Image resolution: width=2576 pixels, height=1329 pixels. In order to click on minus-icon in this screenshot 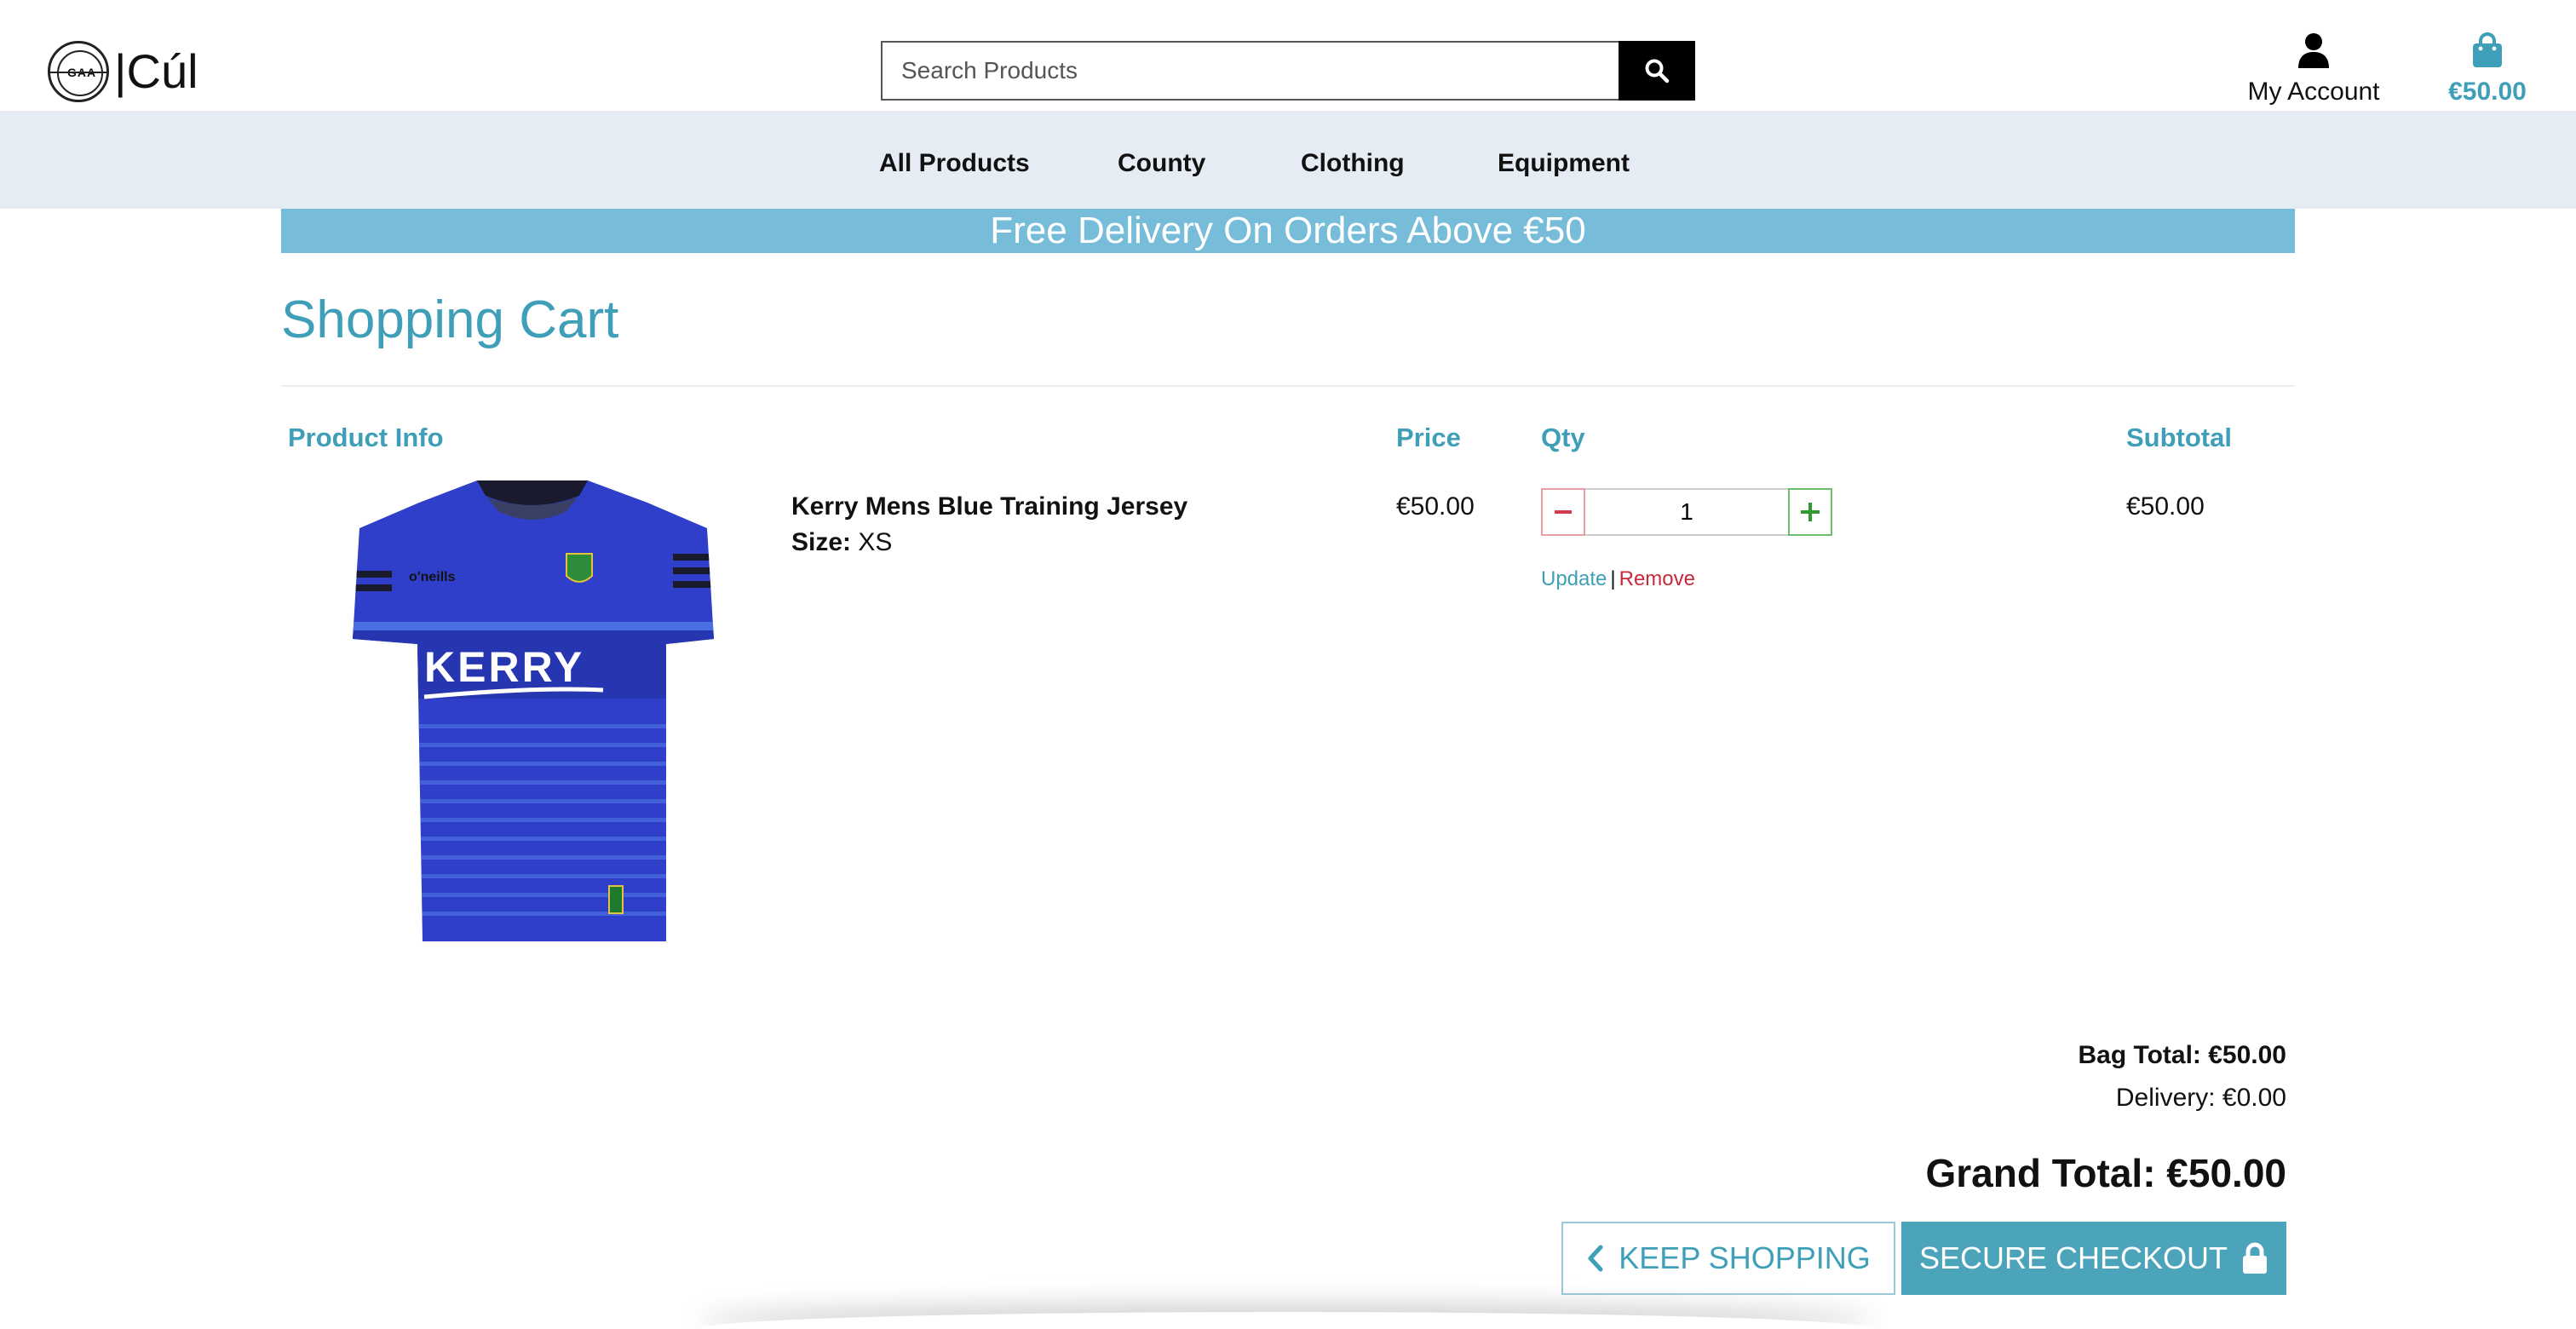, I will do `click(1564, 512)`.